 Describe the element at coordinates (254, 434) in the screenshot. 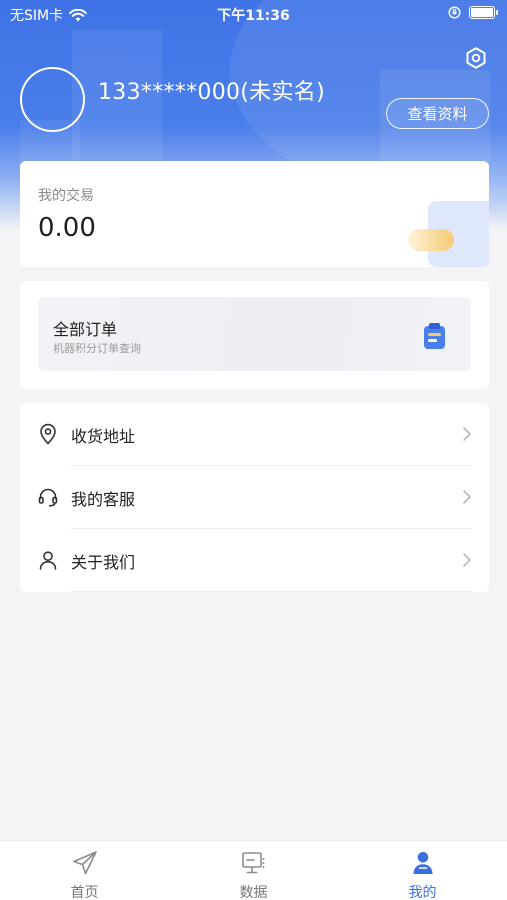

I see `menu-item-shipping-address: 收货地址` at that location.